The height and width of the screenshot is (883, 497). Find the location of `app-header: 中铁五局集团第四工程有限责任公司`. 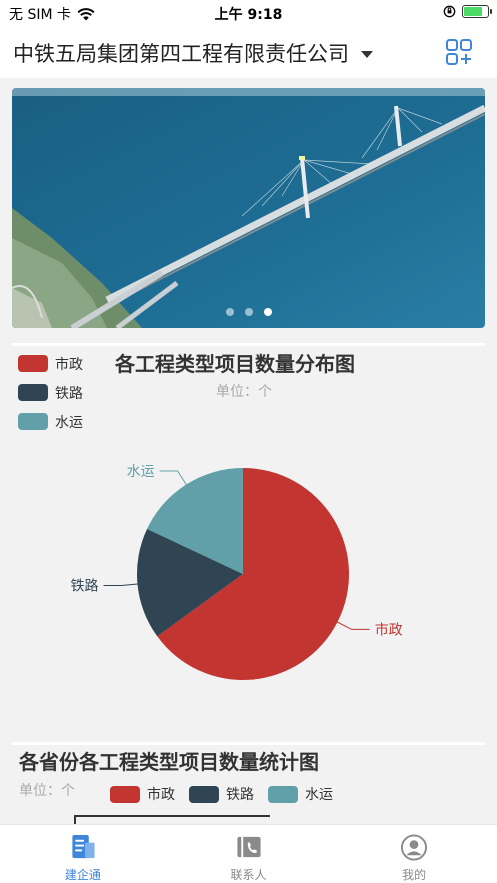

app-header: 中铁五局集团第四工程有限责任公司 is located at coordinates (248, 52).